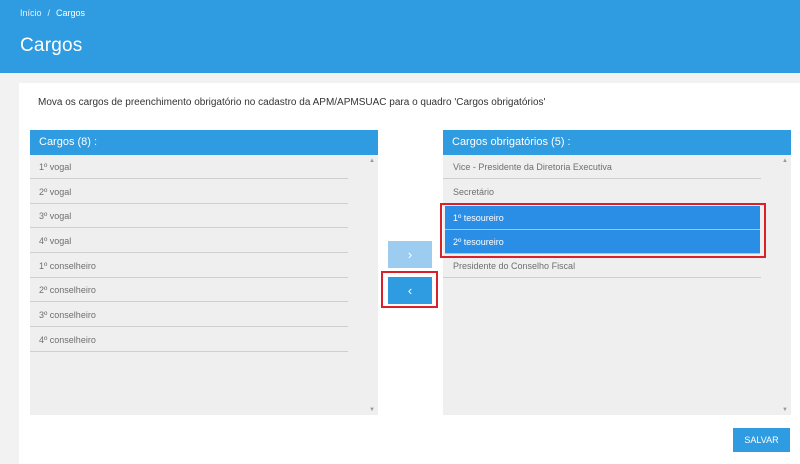  What do you see at coordinates (602, 167) in the screenshot?
I see `list-item: Vice - Presidente da Diretoria Executiva` at bounding box center [602, 167].